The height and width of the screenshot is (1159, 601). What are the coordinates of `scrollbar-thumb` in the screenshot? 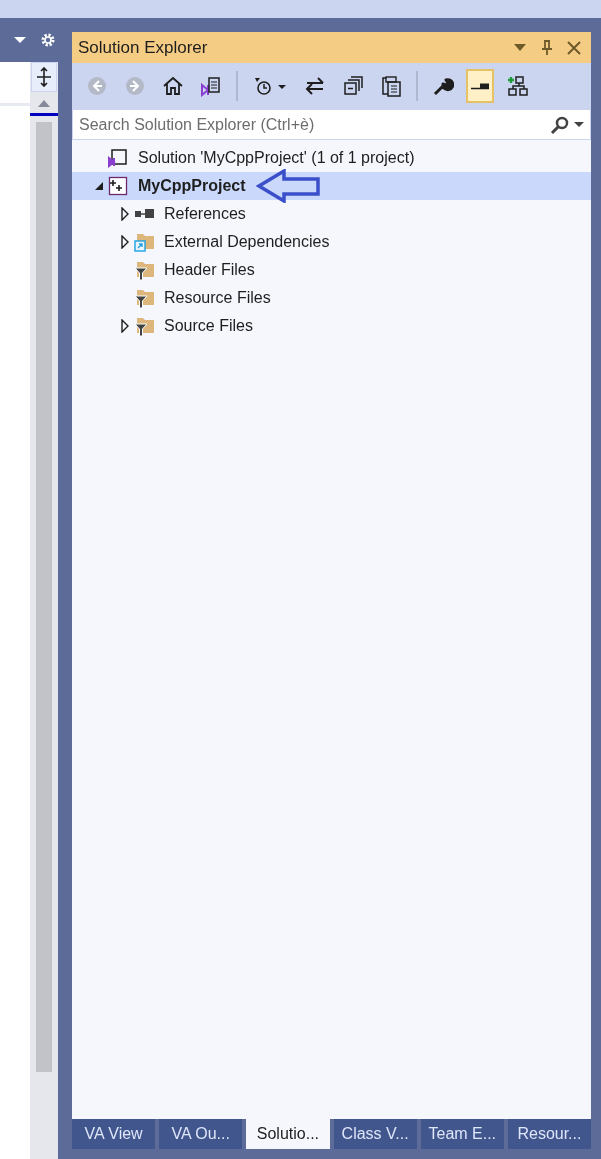 It's located at (44, 597).